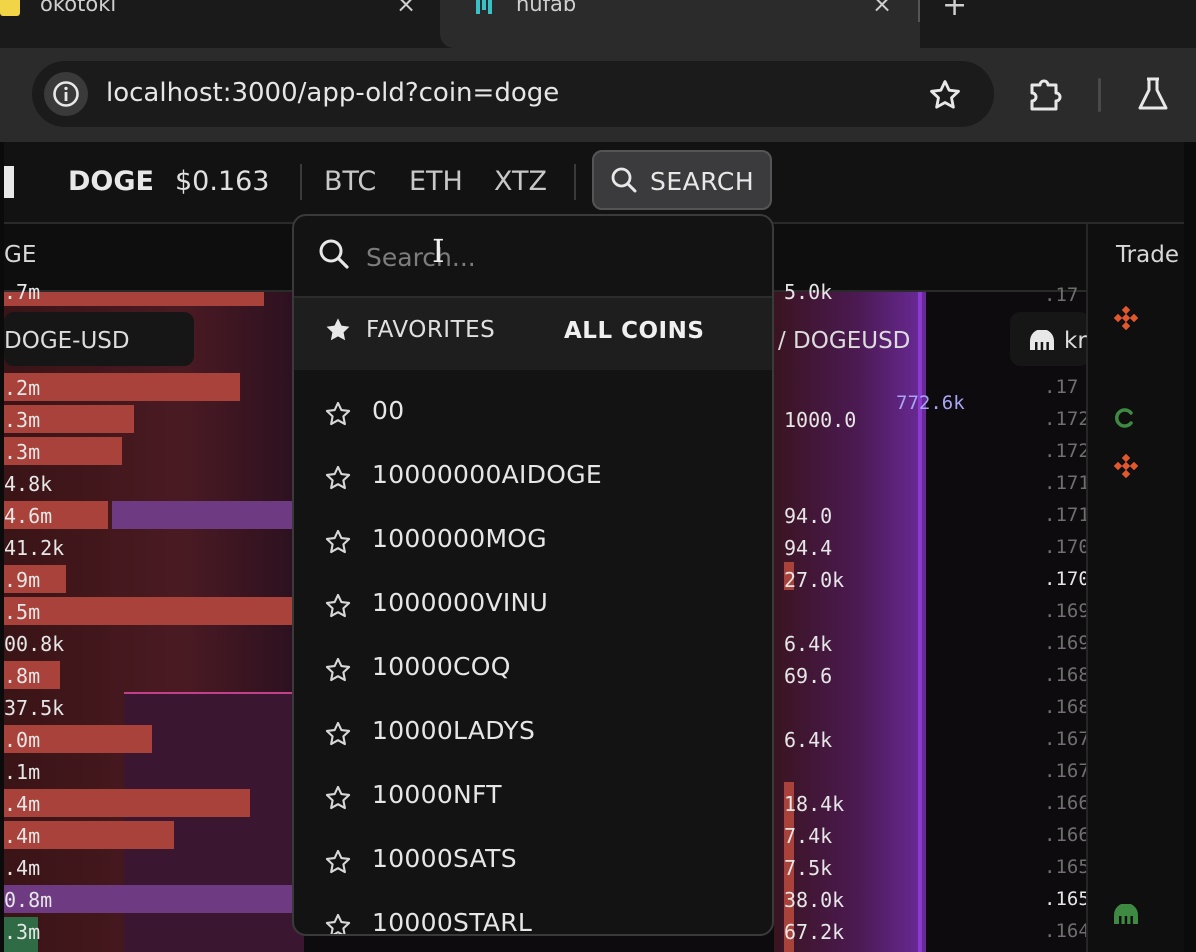 This screenshot has height=952, width=1196. Describe the element at coordinates (634, 331) in the screenshot. I see `tab-all-coins: ALL COINS` at that location.